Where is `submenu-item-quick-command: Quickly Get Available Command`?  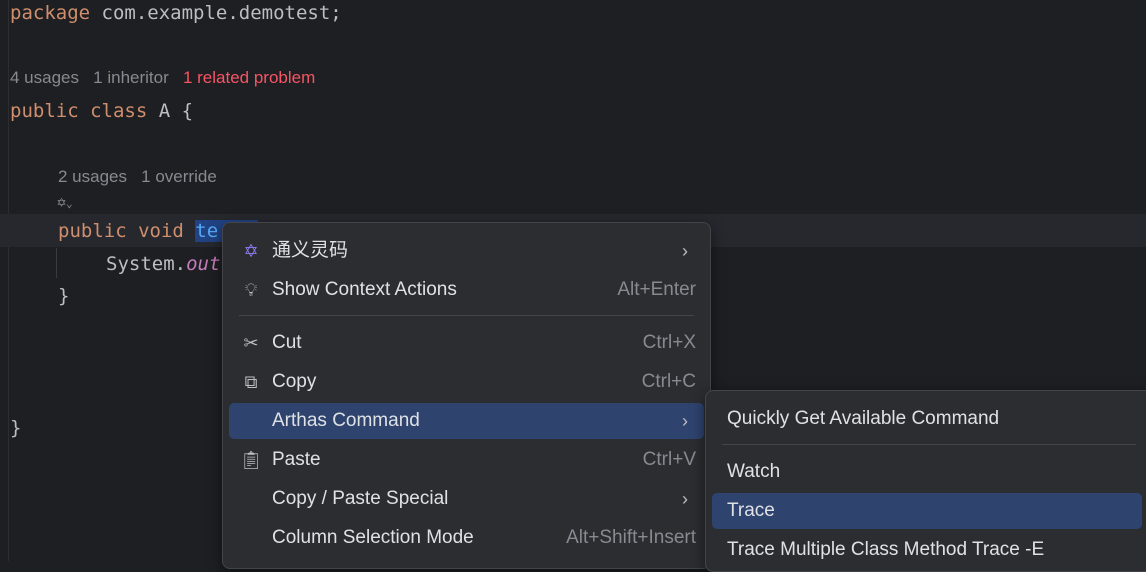
submenu-item-quick-command: Quickly Get Available Command is located at coordinates (929, 419).